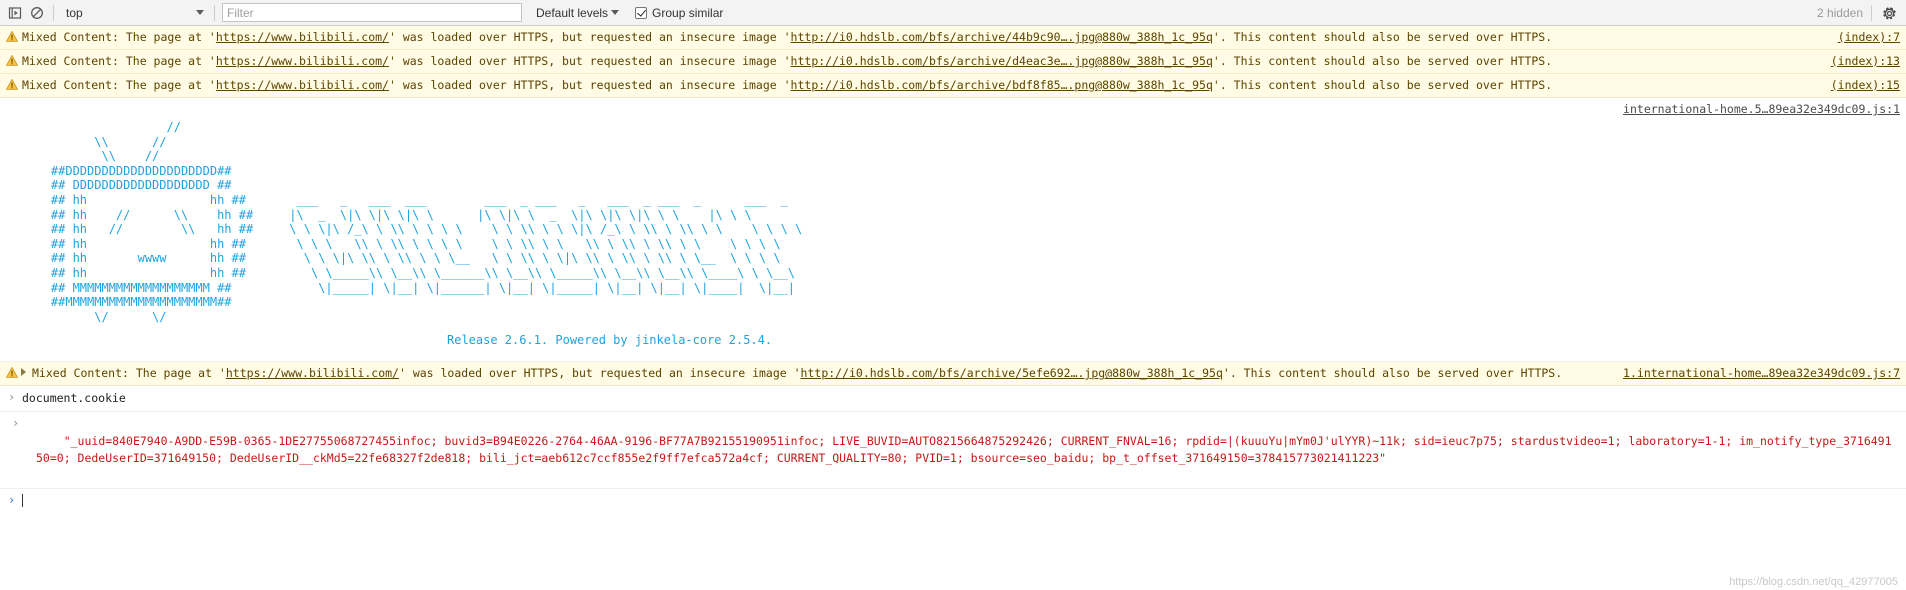 This screenshot has width=1906, height=590. I want to click on log-levels-selector: Default levels, so click(577, 12).